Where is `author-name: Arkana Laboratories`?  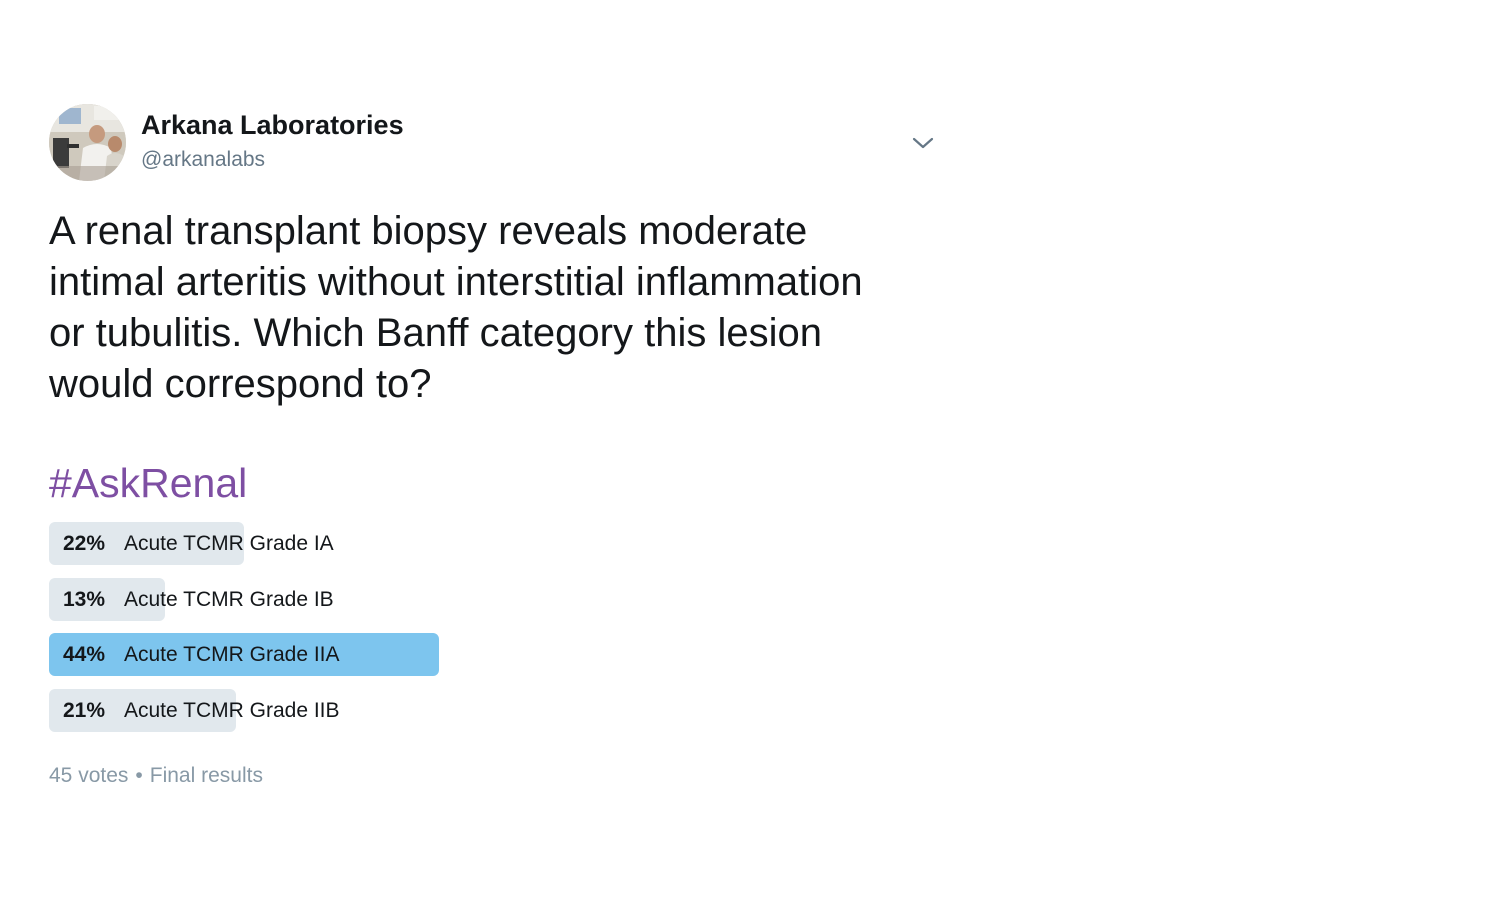 author-name: Arkana Laboratories is located at coordinates (272, 125).